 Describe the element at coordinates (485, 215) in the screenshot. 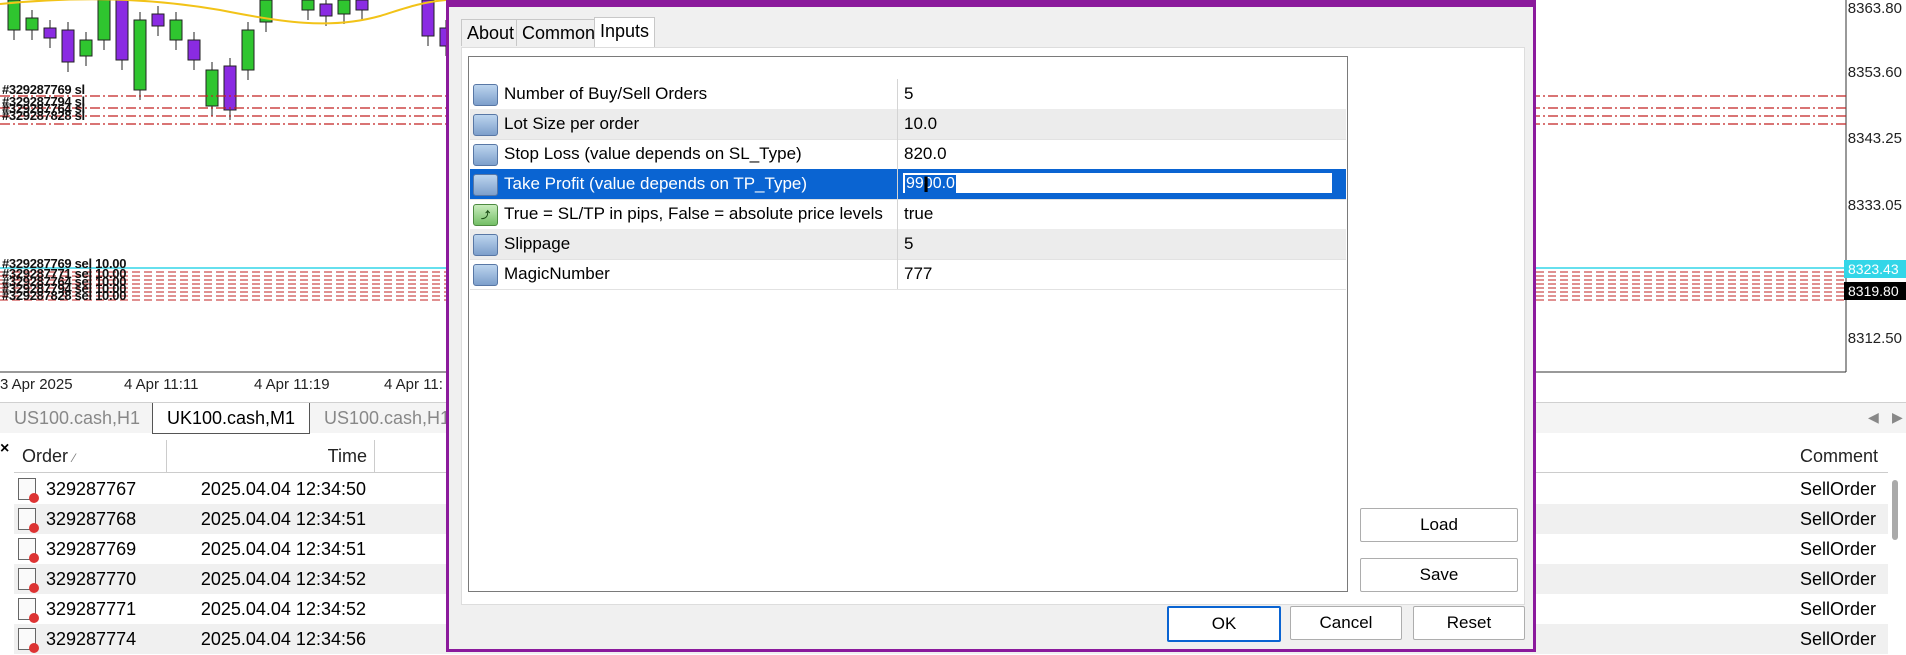

I see `boolean-type-icon: ⤴` at that location.